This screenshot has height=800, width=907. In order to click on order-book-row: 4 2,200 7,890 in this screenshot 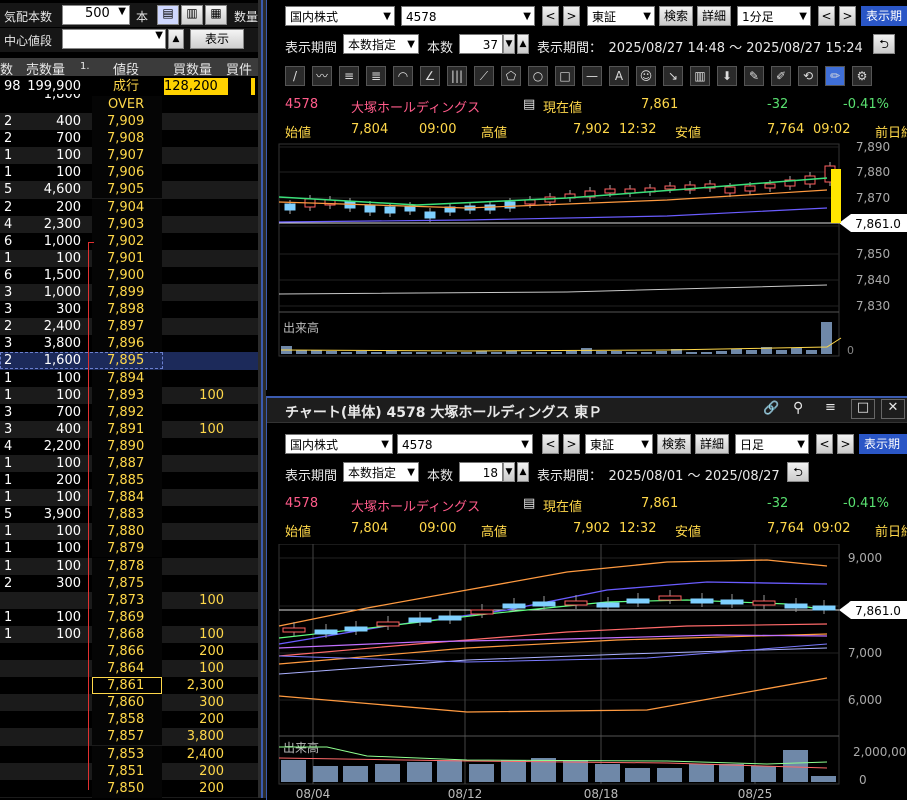, I will do `click(129, 446)`.